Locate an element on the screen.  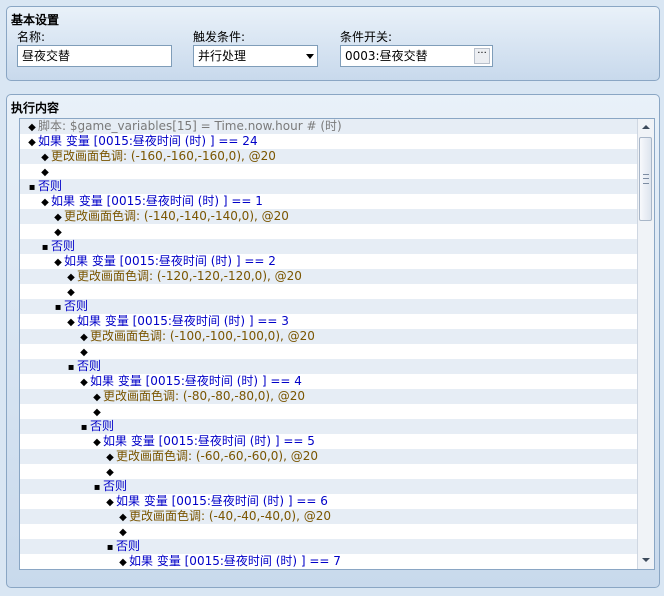
scroll-up-button is located at coordinates (646, 127).